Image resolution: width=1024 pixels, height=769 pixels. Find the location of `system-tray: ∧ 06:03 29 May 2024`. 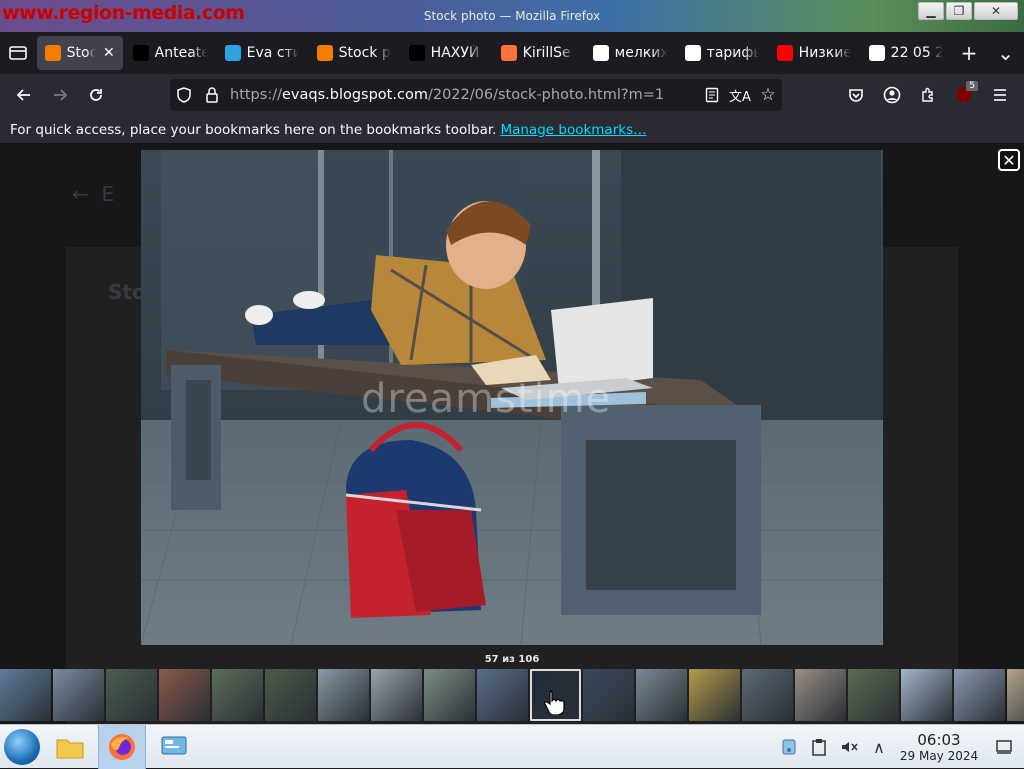

system-tray: ∧ 06:03 29 May 2024 is located at coordinates (899, 747).